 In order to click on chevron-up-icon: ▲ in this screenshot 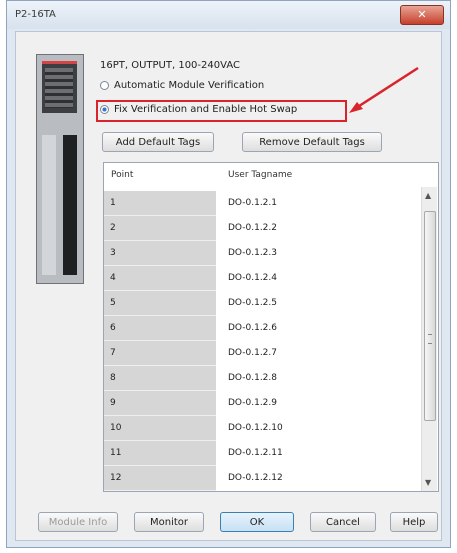, I will do `click(428, 195)`.